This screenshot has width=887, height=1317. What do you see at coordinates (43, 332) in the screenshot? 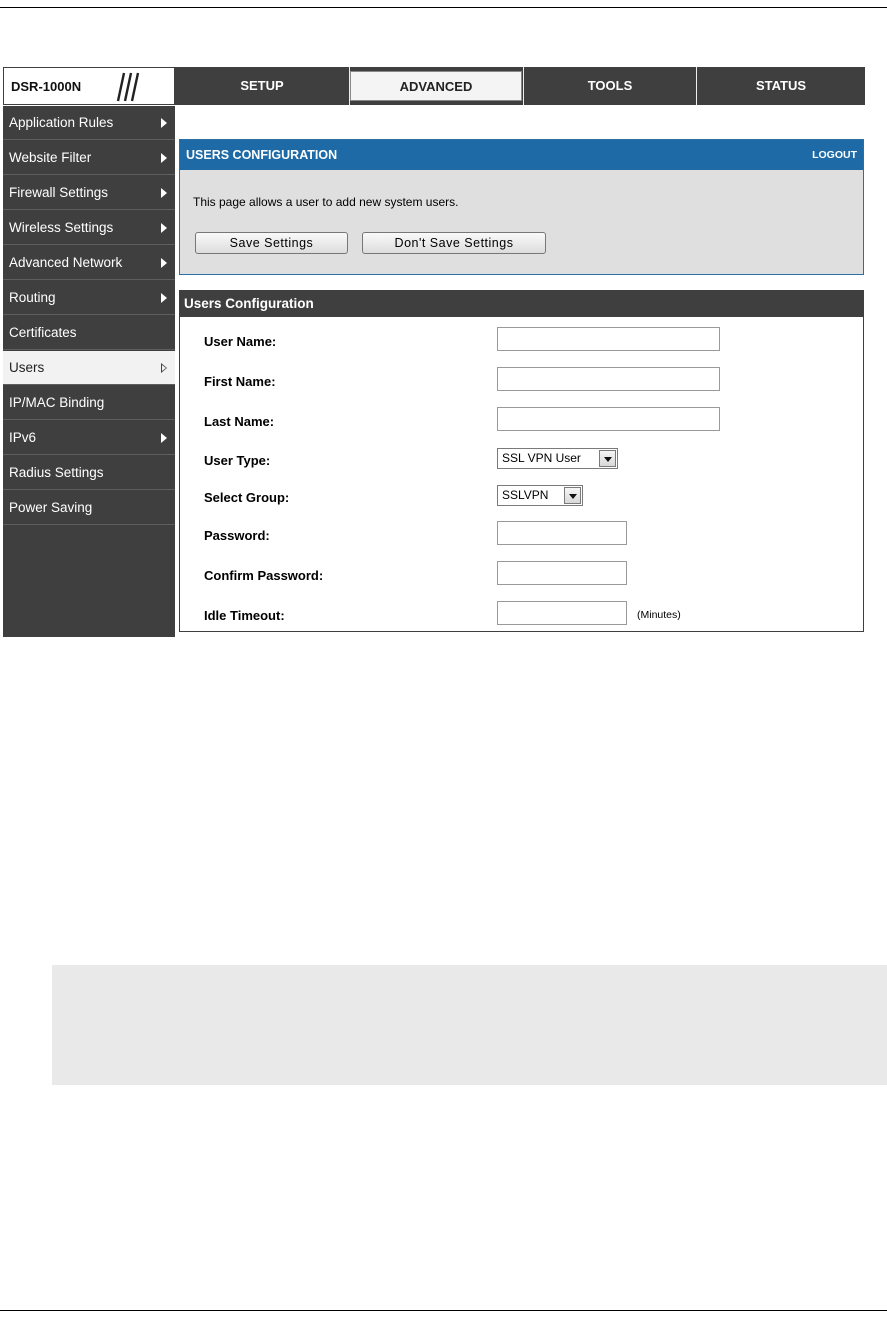
I see `sidebar-item-label: Certificates` at bounding box center [43, 332].